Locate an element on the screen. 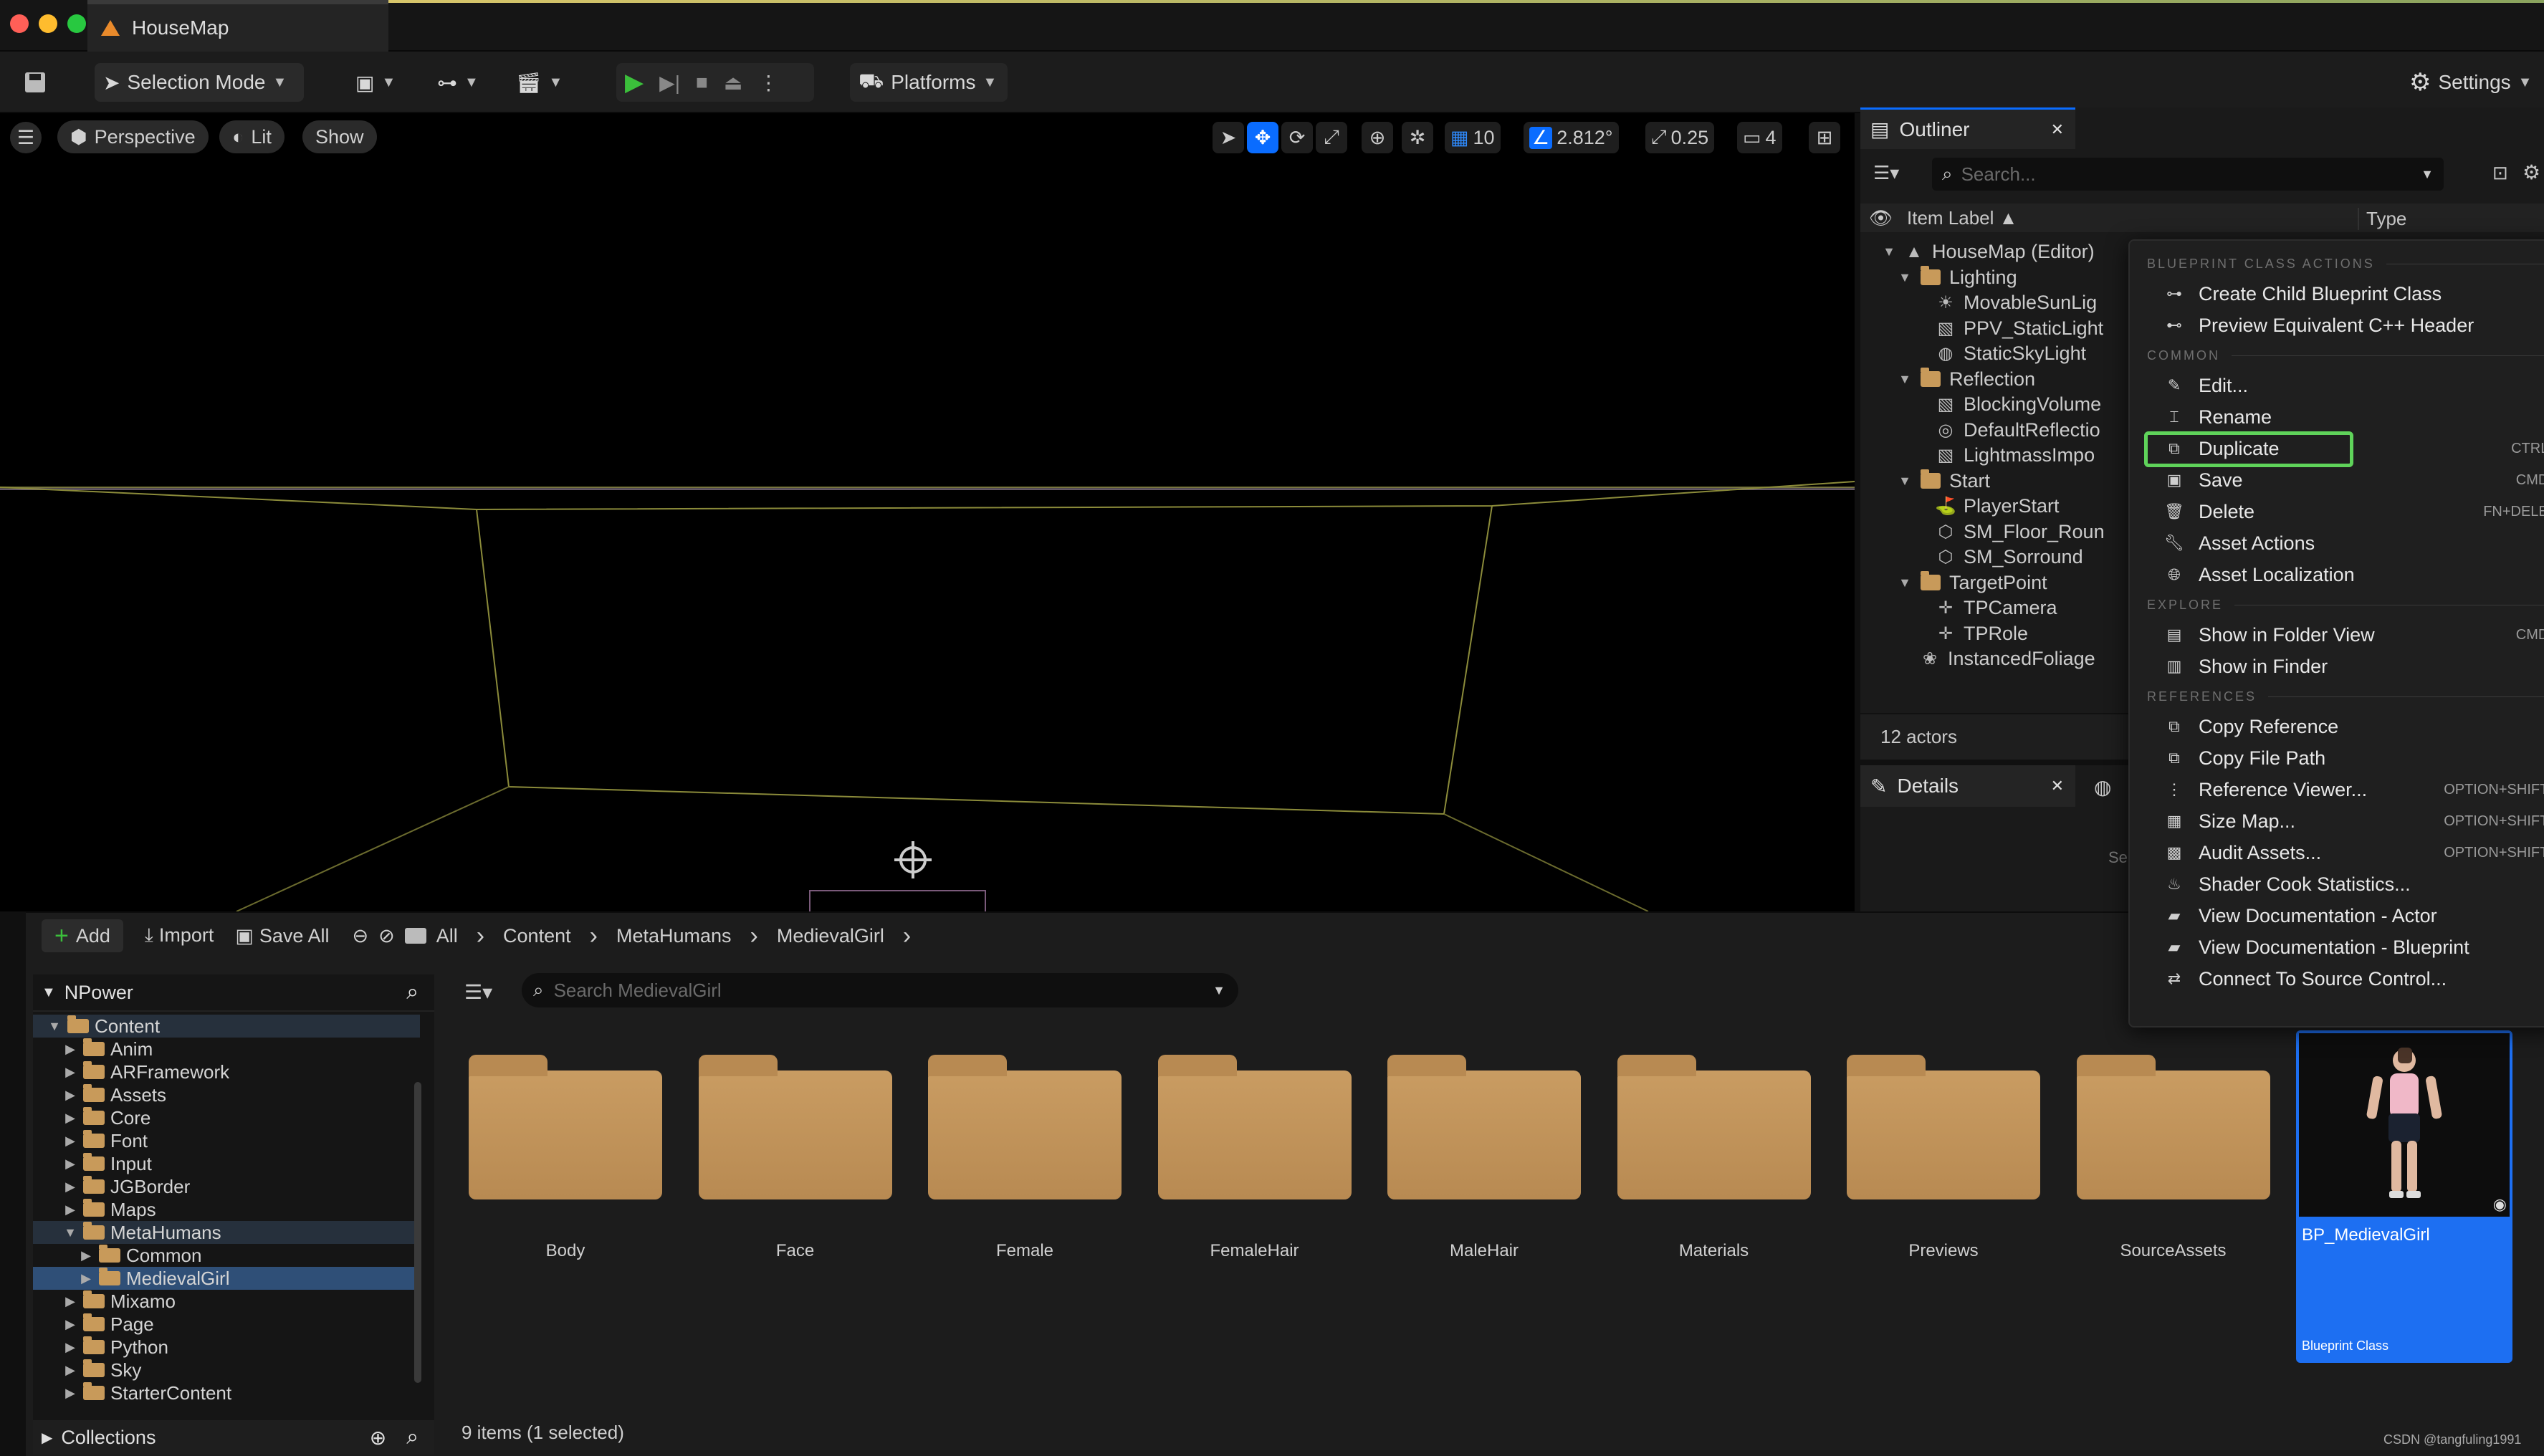 This screenshot has width=2544, height=1456. folder-tree-item: ▼ Content is located at coordinates (226, 1026).